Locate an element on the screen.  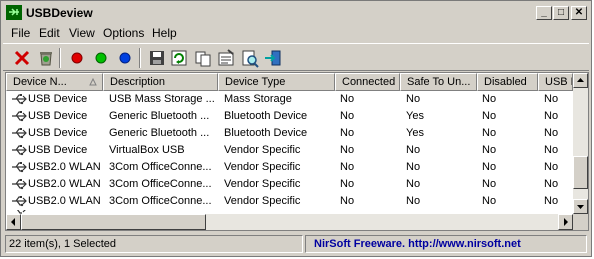
toolbar is located at coordinates (296, 57).